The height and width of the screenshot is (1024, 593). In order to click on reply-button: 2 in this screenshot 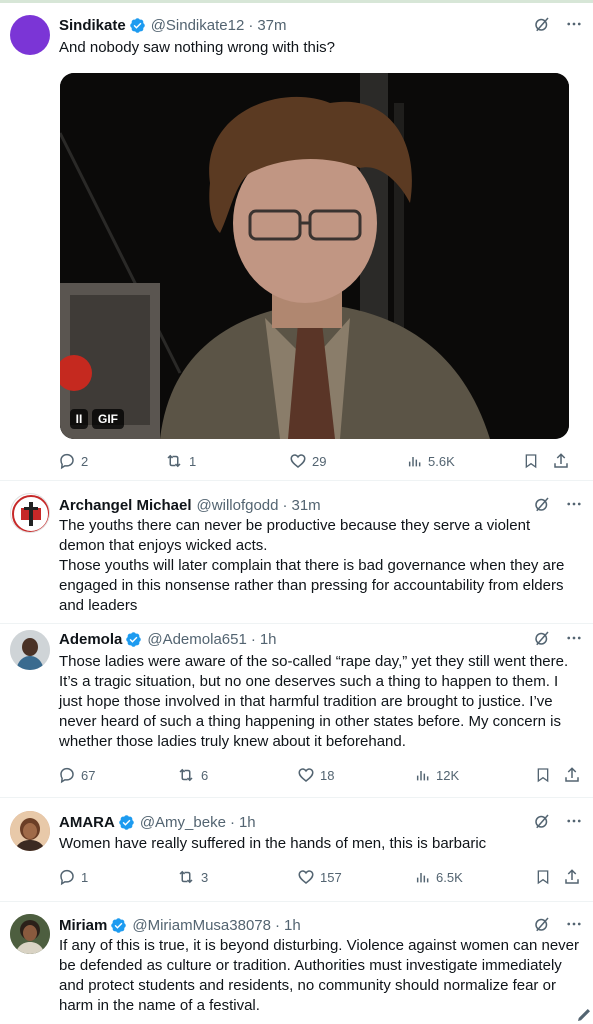, I will do `click(73, 461)`.